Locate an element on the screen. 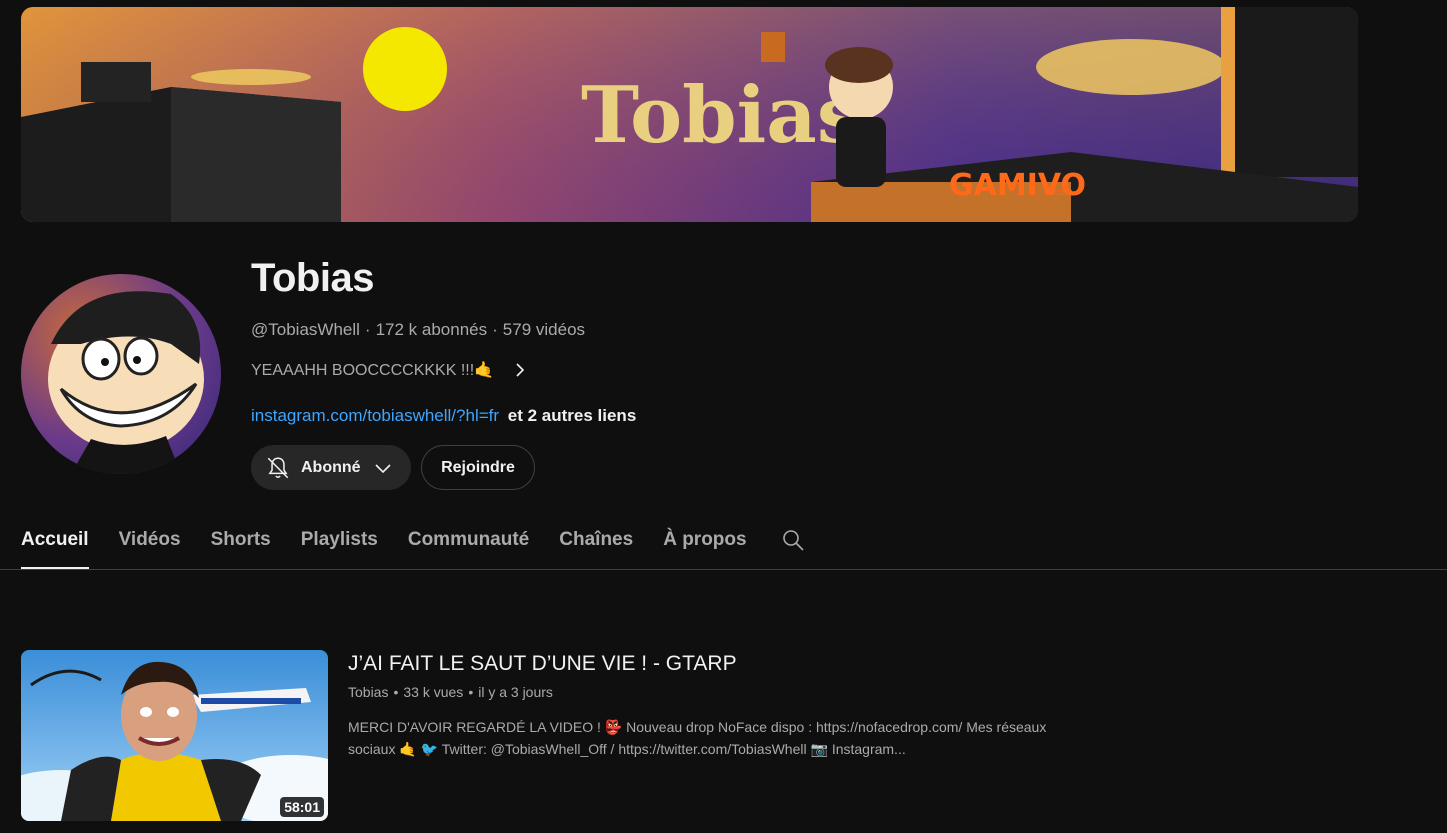 The image size is (1447, 833). subscribed-label: Abonné is located at coordinates (331, 467).